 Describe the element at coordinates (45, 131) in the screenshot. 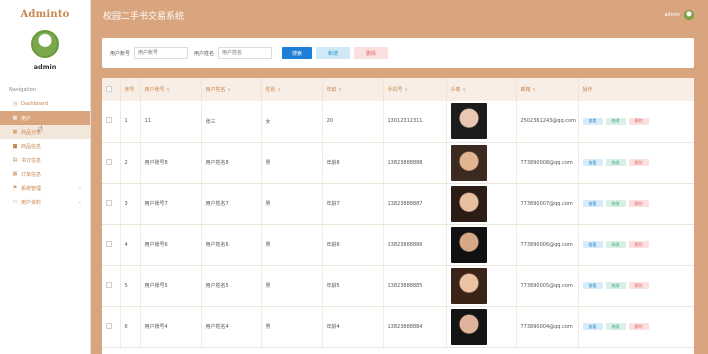

I see `sidebar-item-2: ▦ 商品分类 ☝` at that location.